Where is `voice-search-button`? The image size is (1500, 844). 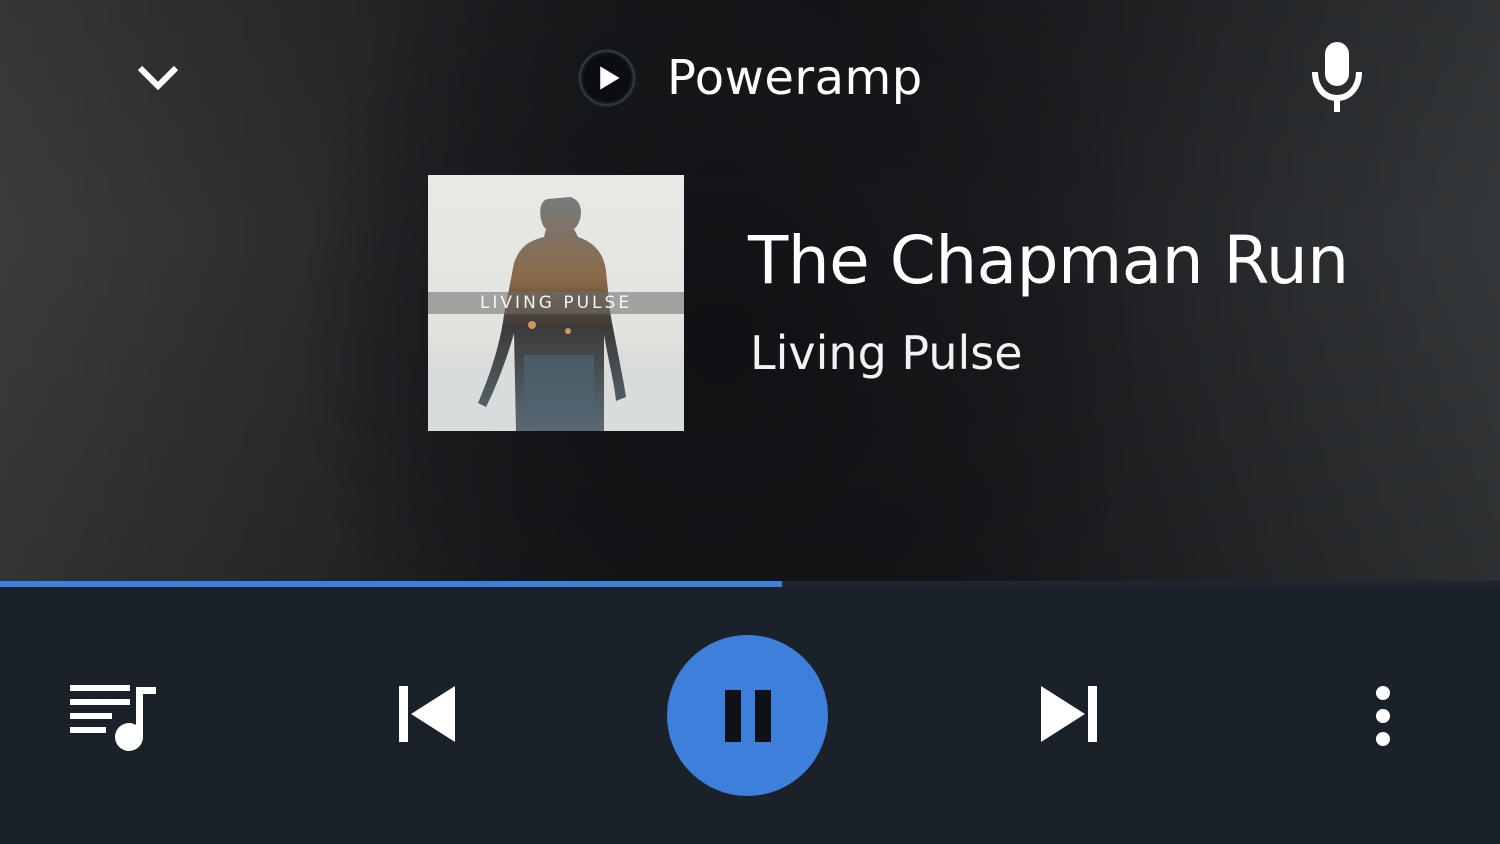
voice-search-button is located at coordinates (1337, 77).